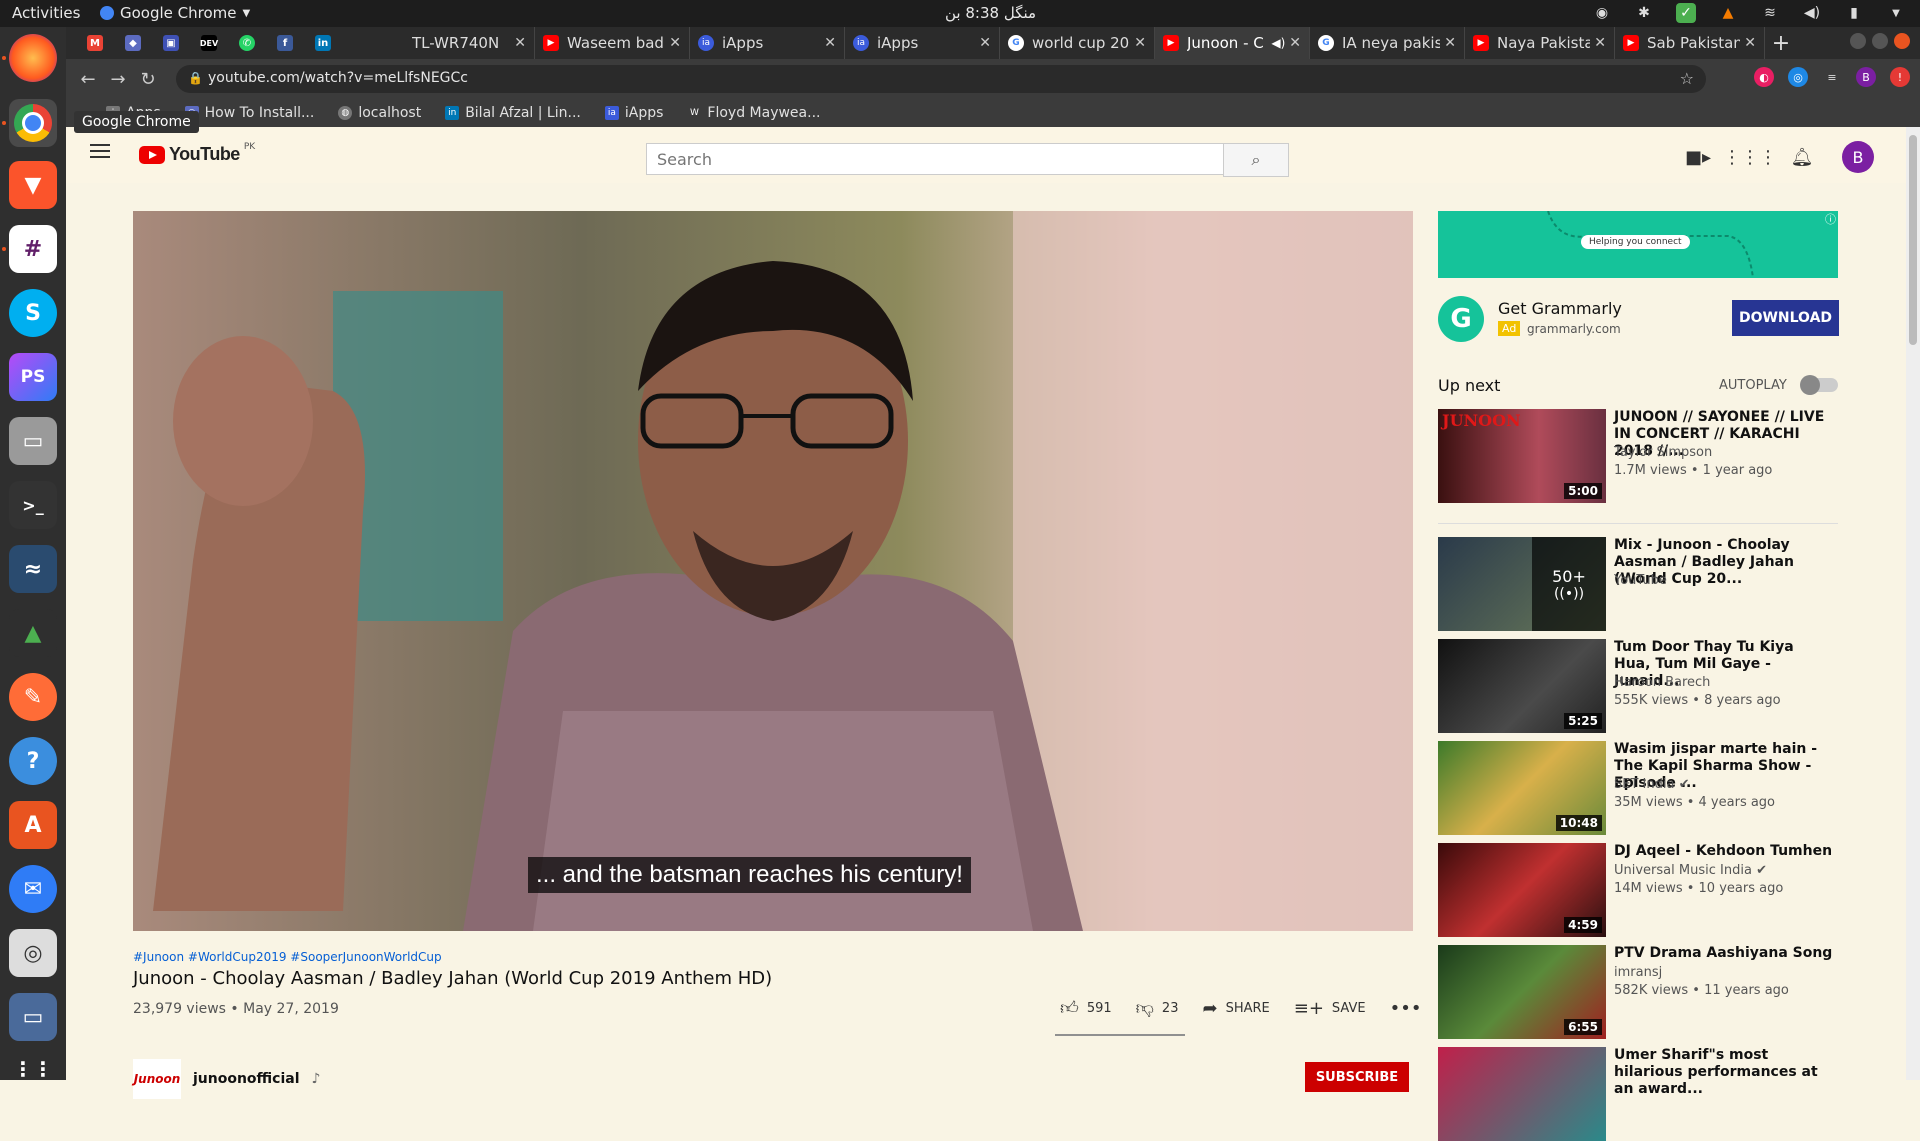 The width and height of the screenshot is (1920, 1141). I want to click on reload-icon: ↻, so click(148, 79).